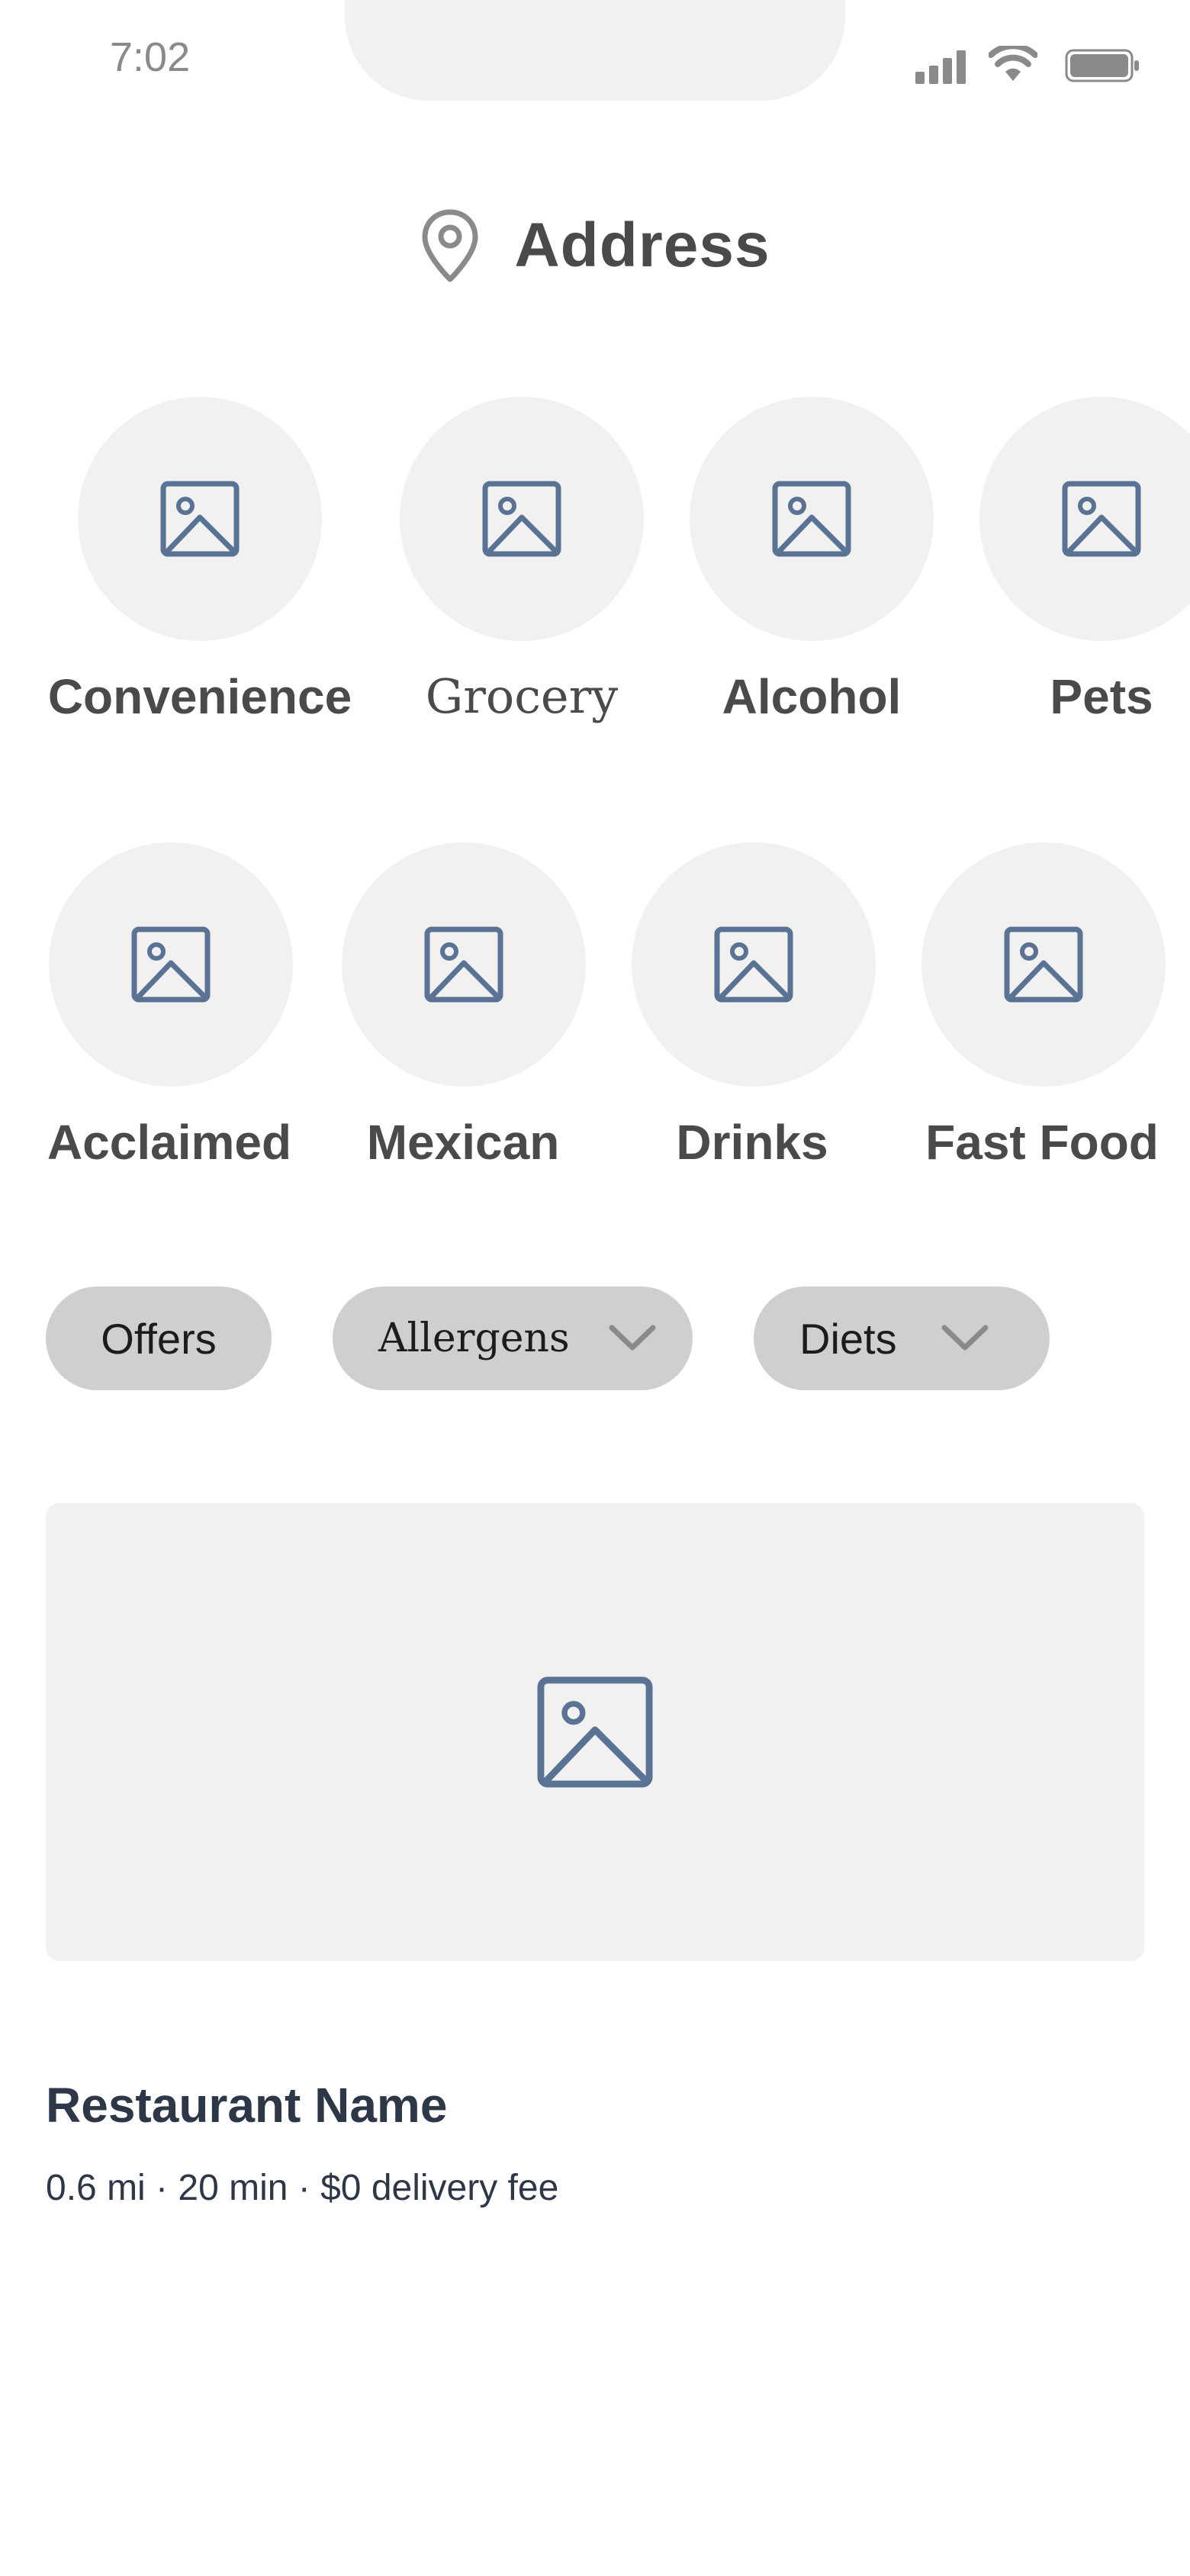 The image size is (1190, 2576). What do you see at coordinates (1042, 1142) in the screenshot?
I see `category-label-fast-food: Fast Food` at bounding box center [1042, 1142].